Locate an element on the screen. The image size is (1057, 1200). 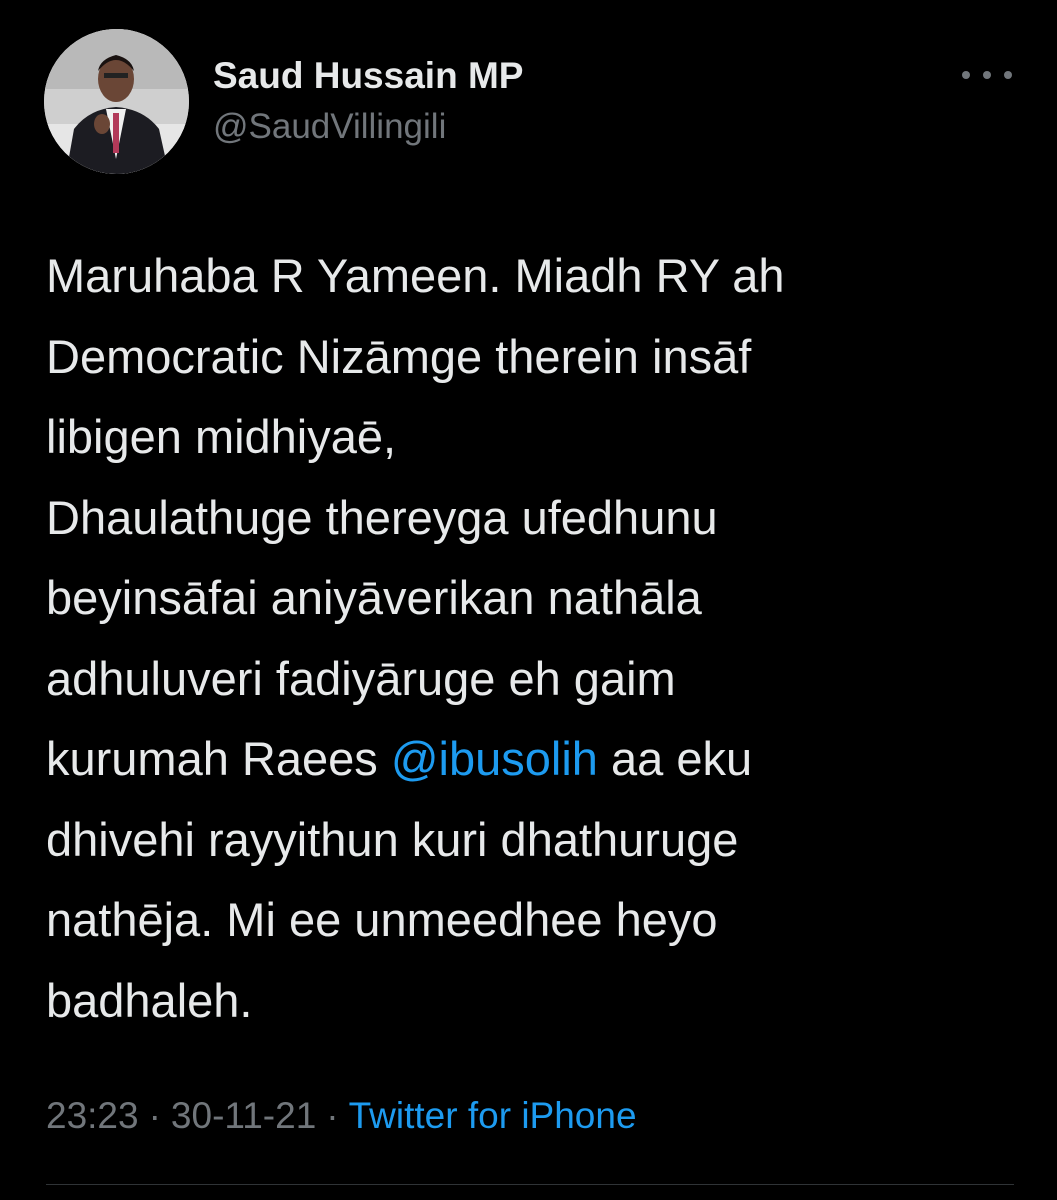
tweet-line: Dhaulathuge thereyga ufedhunu is located at coordinates (382, 517).